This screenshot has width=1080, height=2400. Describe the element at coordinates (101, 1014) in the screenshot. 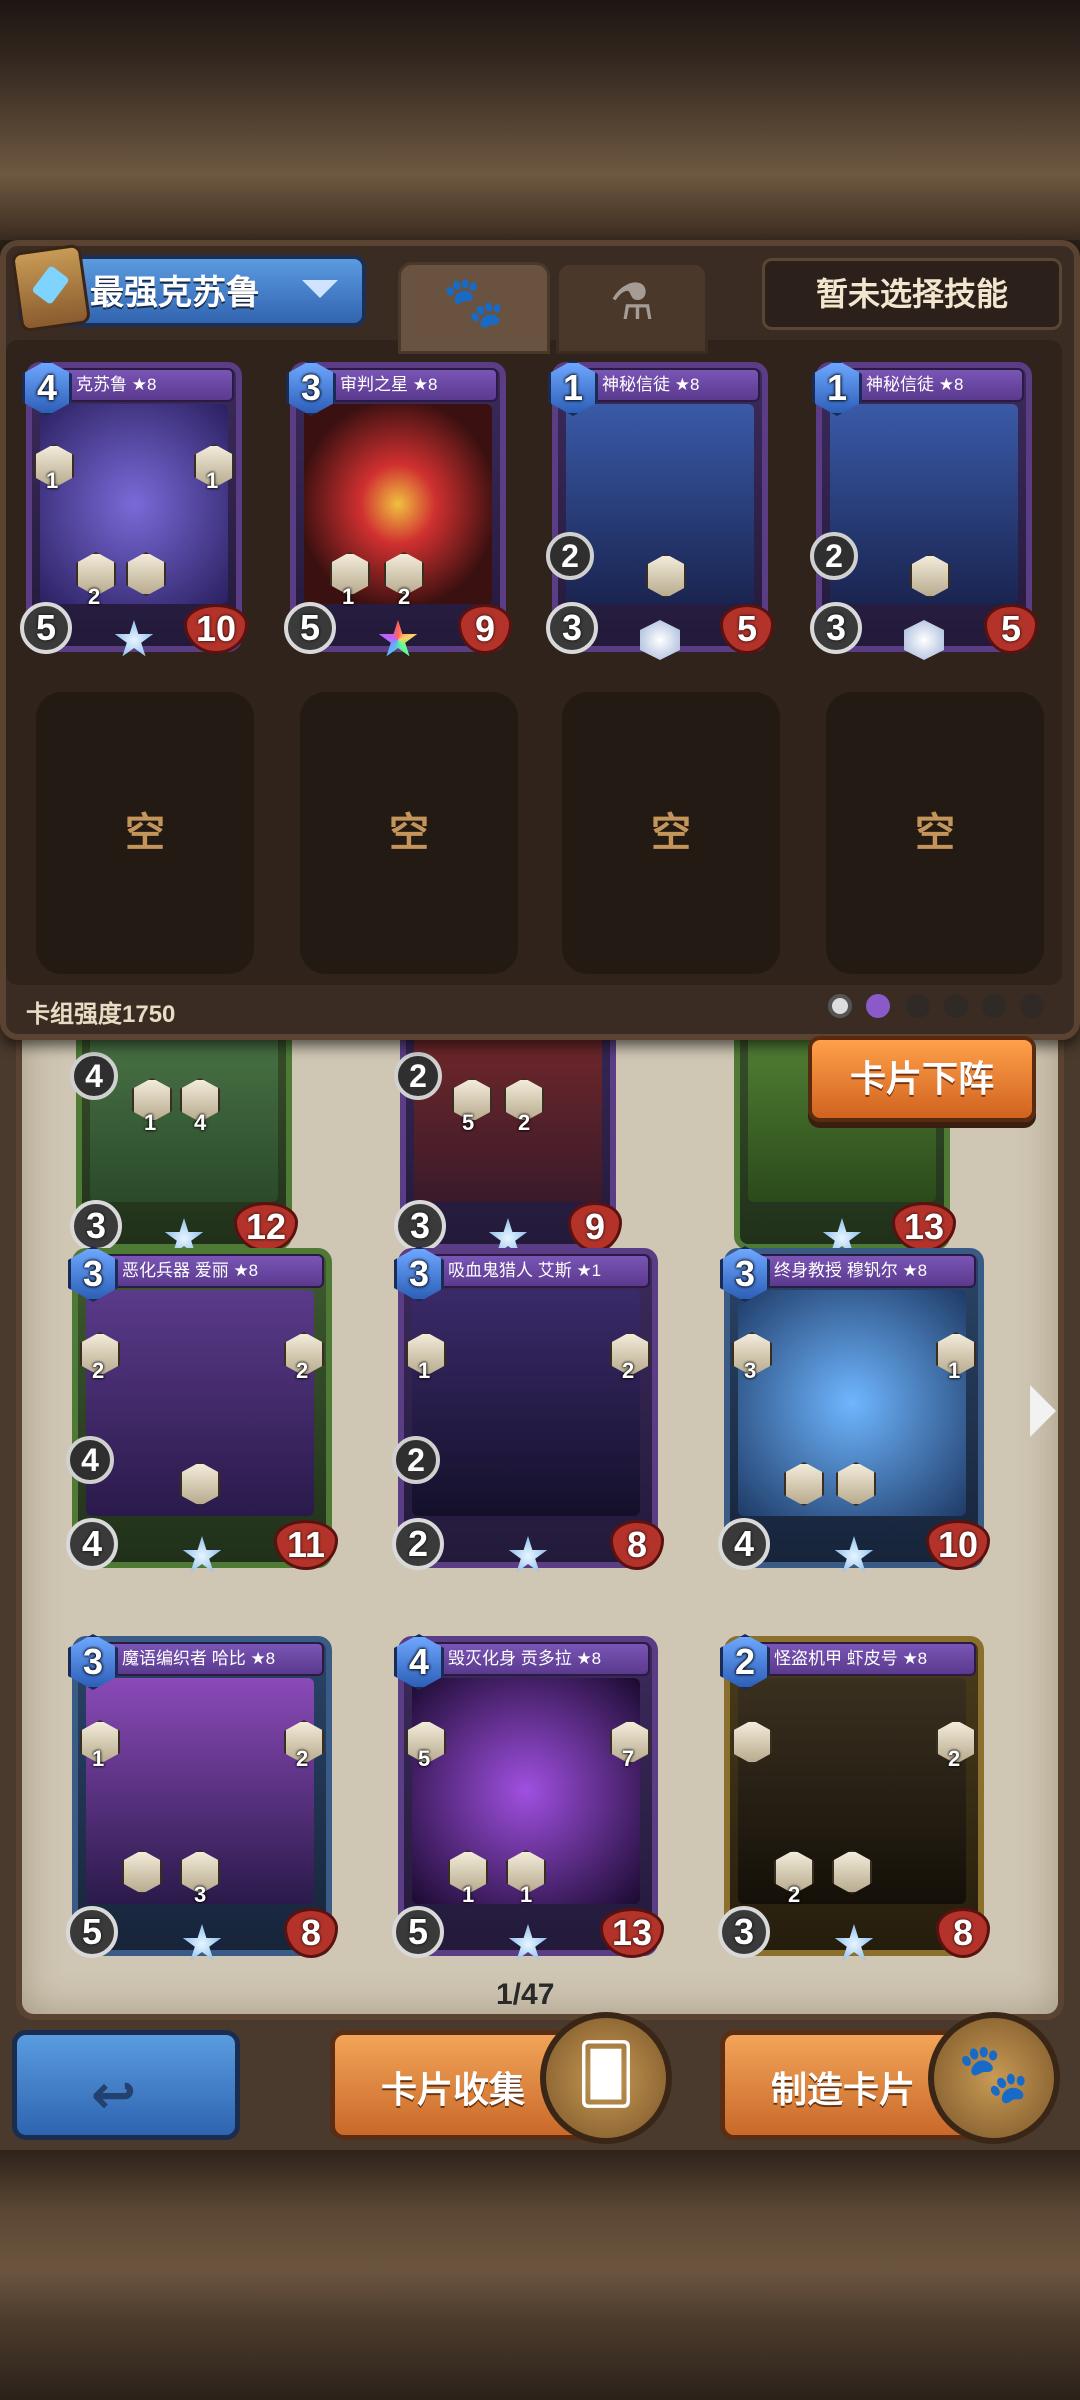

I see `deck-strength: 卡组强度1750` at that location.